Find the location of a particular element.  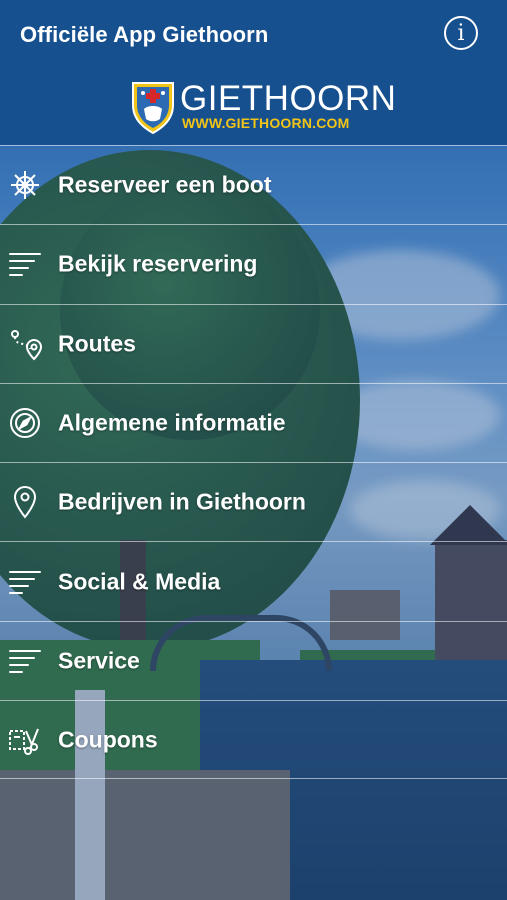

menu-item-label: Bedrijven in Giethoorn is located at coordinates (182, 501).